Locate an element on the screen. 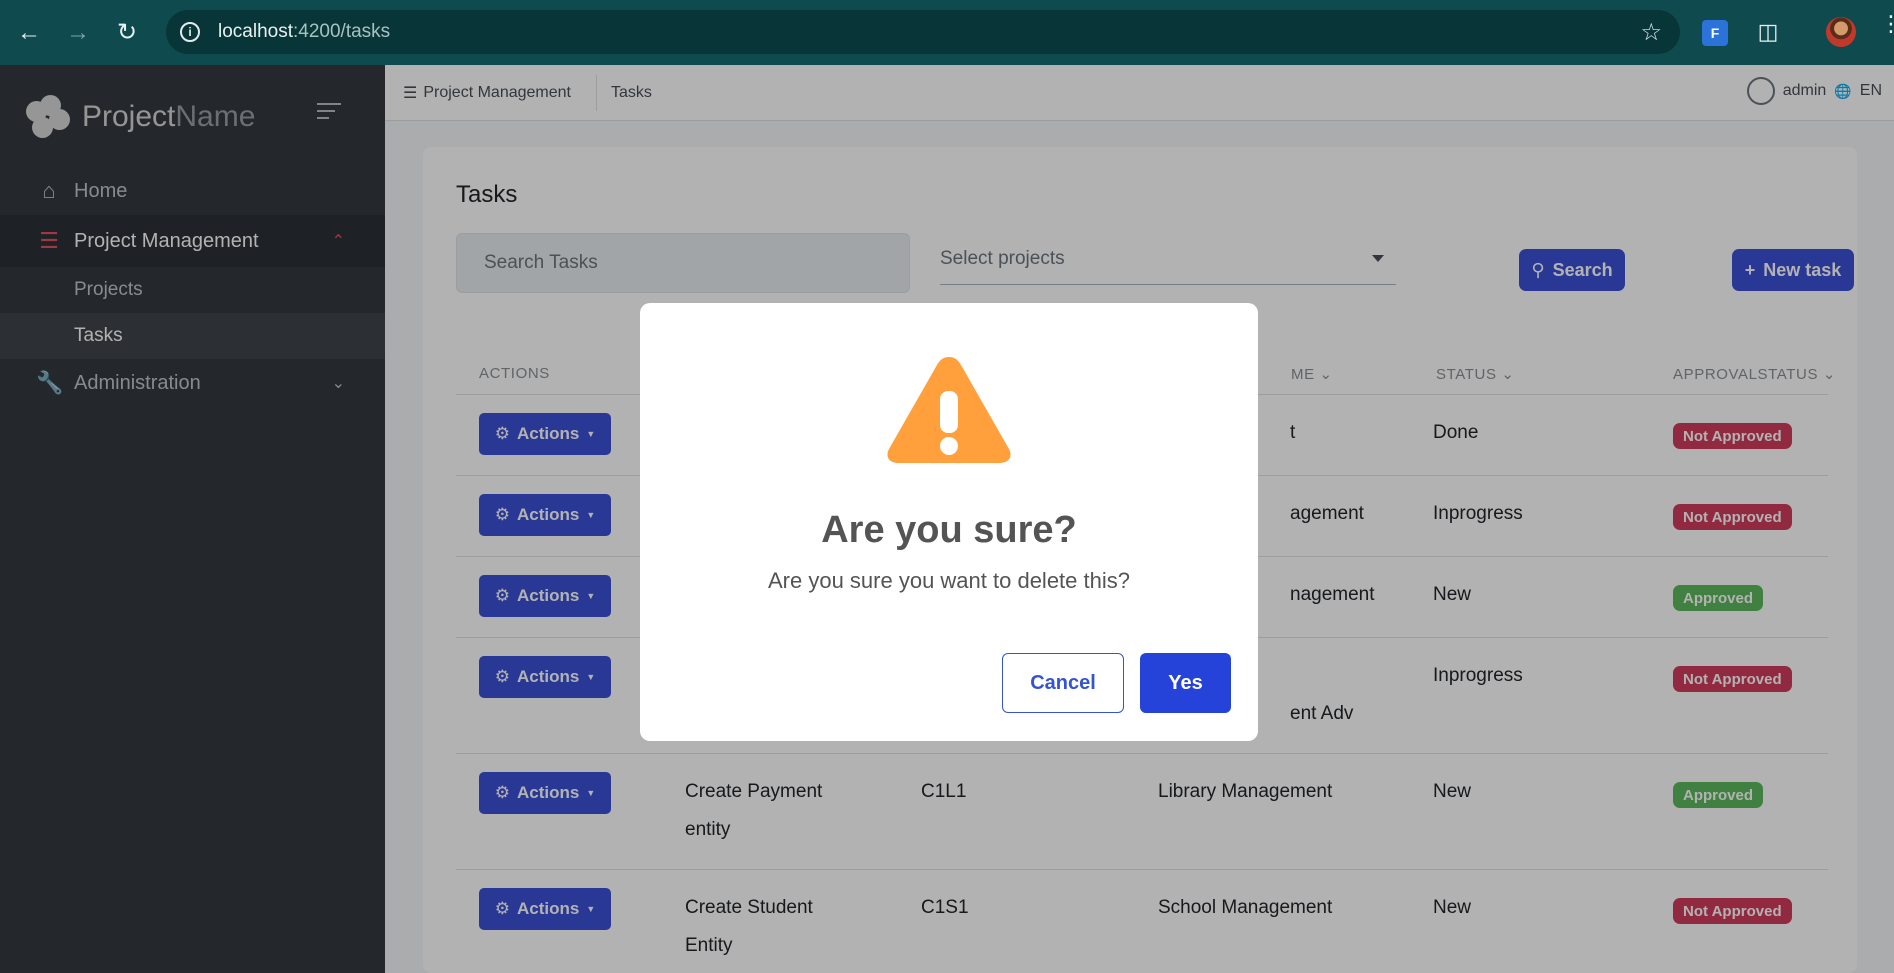 The image size is (1894, 973). cancel-button: Cancel is located at coordinates (1063, 683).